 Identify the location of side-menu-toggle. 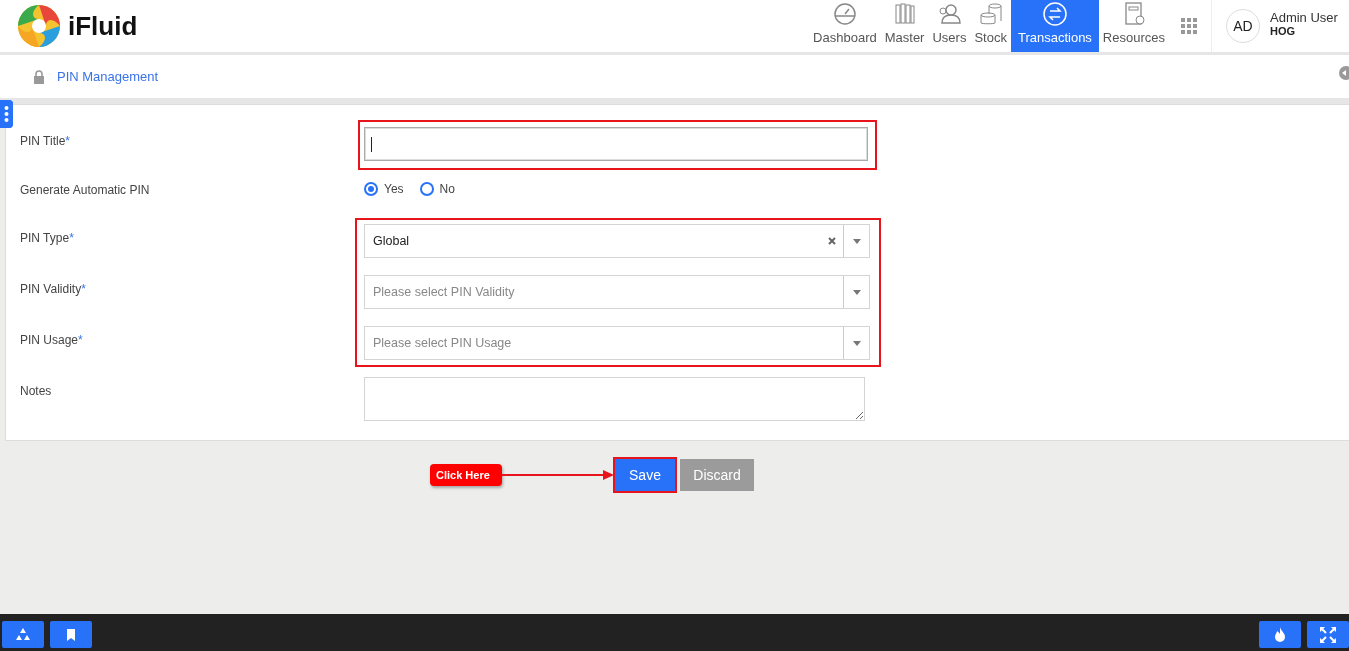
(6, 114).